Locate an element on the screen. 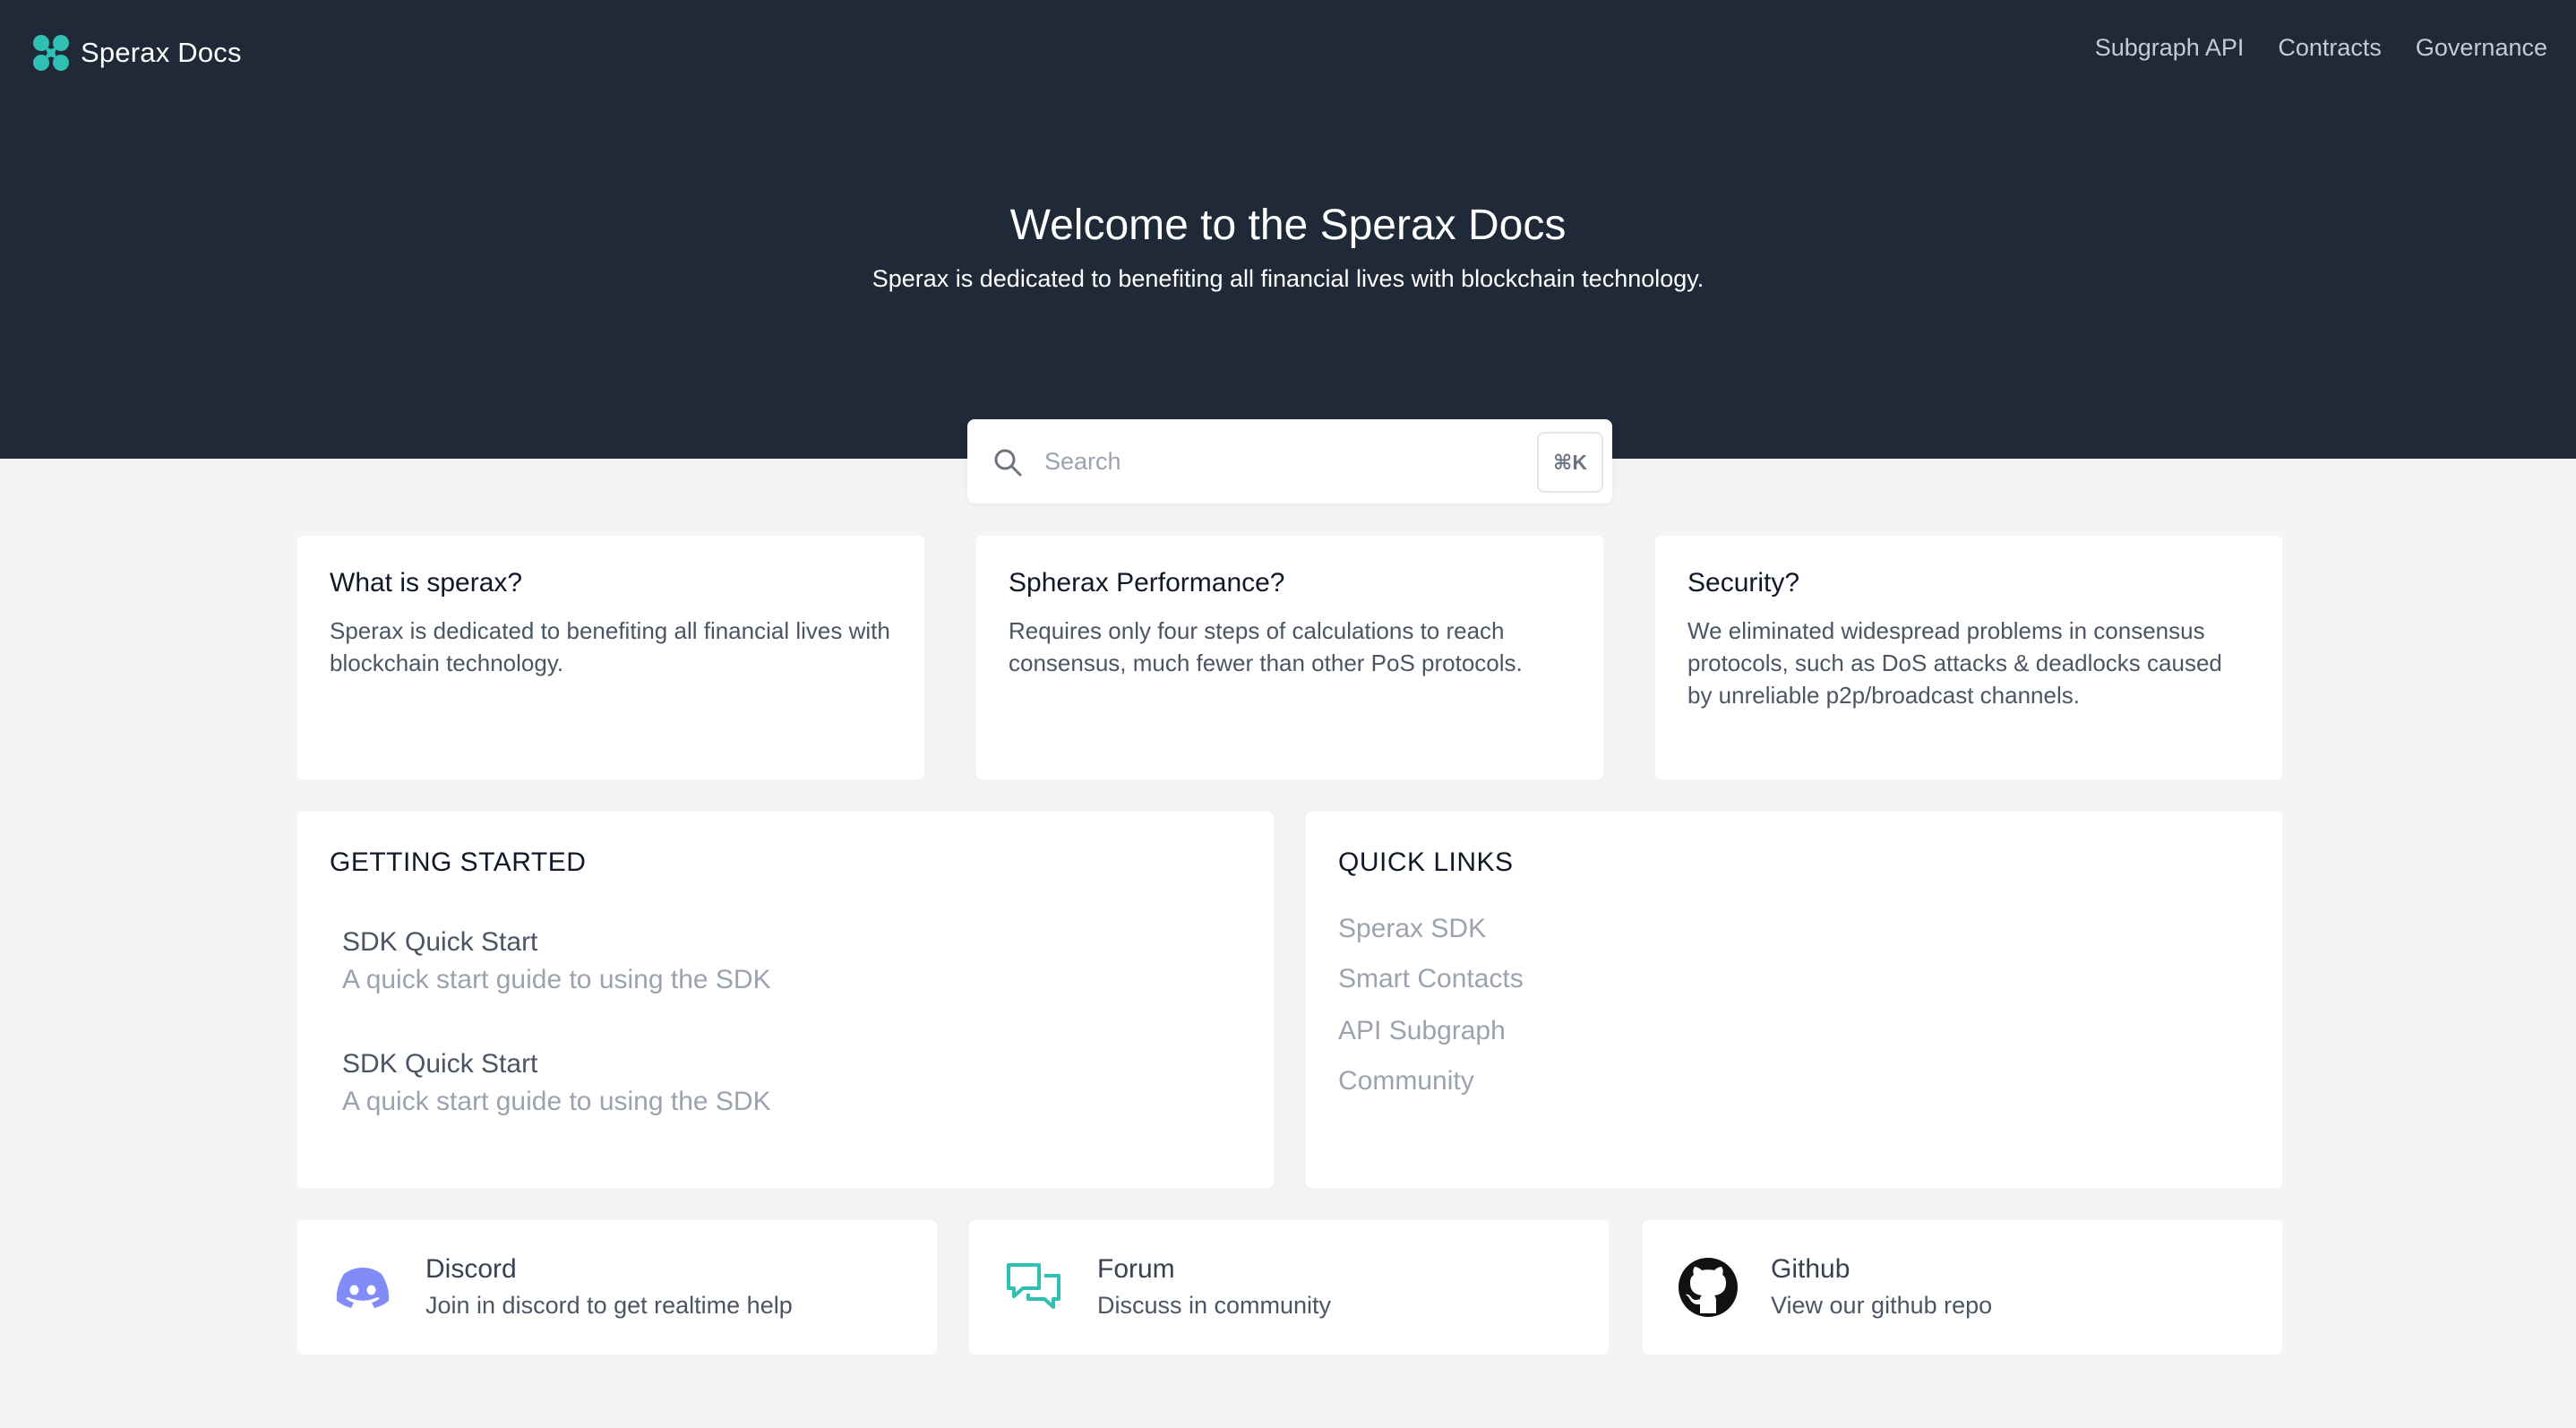 The image size is (2576, 1428). search-icon is located at coordinates (1008, 463).